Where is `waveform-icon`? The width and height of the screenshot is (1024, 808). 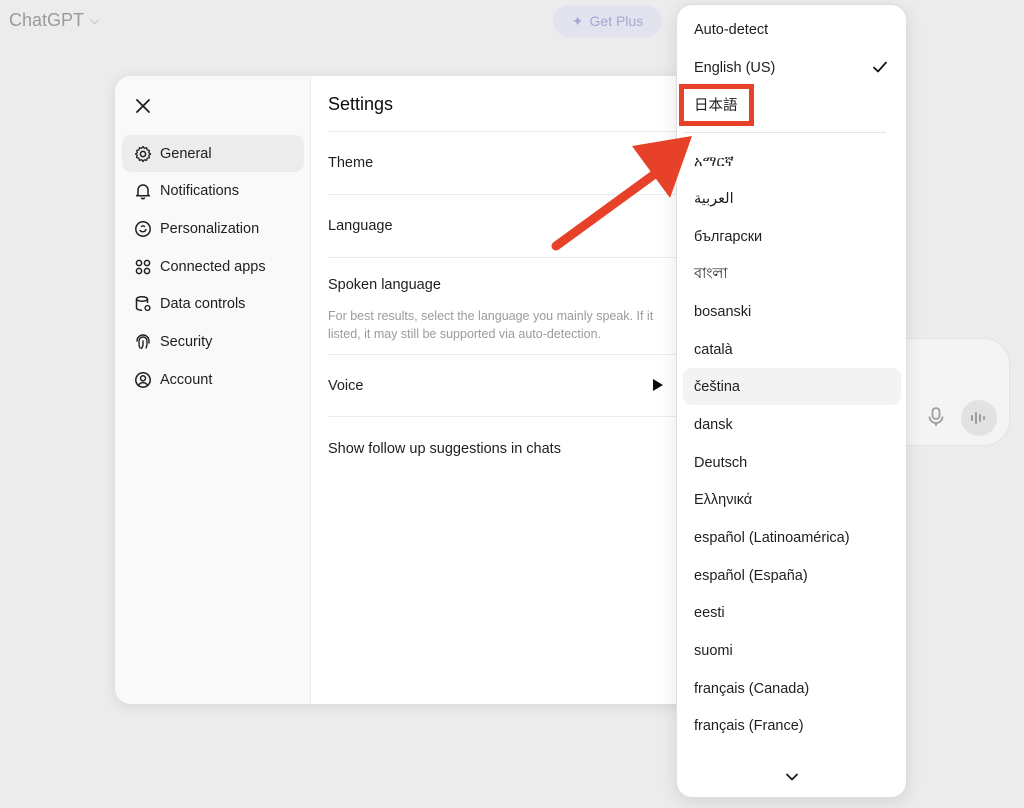
waveform-icon is located at coordinates (978, 418).